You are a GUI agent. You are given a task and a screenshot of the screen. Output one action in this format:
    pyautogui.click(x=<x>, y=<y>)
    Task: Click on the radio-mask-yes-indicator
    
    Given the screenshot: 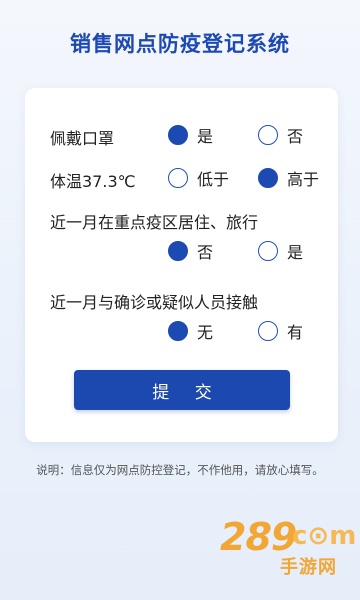 What is the action you would take?
    pyautogui.click(x=178, y=135)
    